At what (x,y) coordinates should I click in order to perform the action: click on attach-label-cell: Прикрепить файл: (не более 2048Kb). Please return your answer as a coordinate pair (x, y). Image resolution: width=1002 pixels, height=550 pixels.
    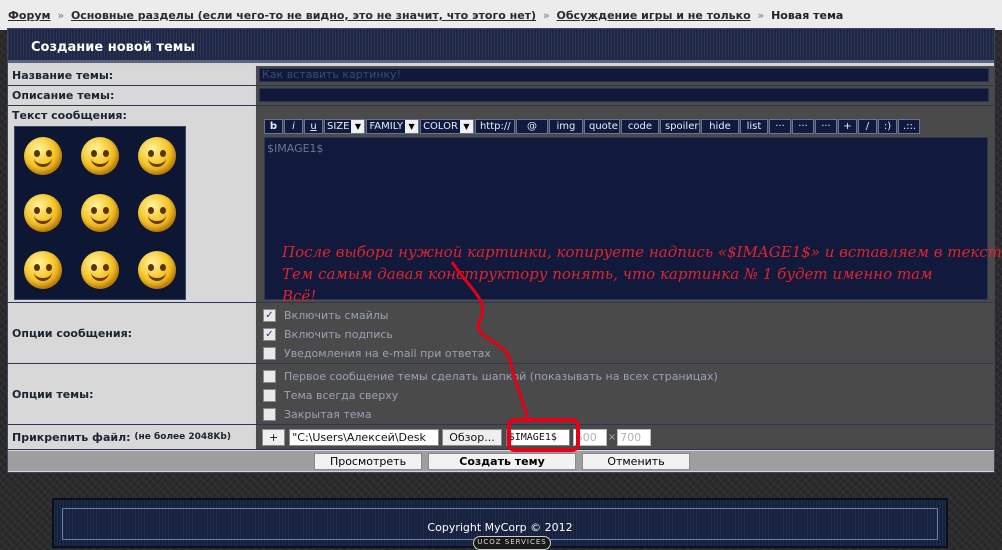
    Looking at the image, I should click on (131, 437).